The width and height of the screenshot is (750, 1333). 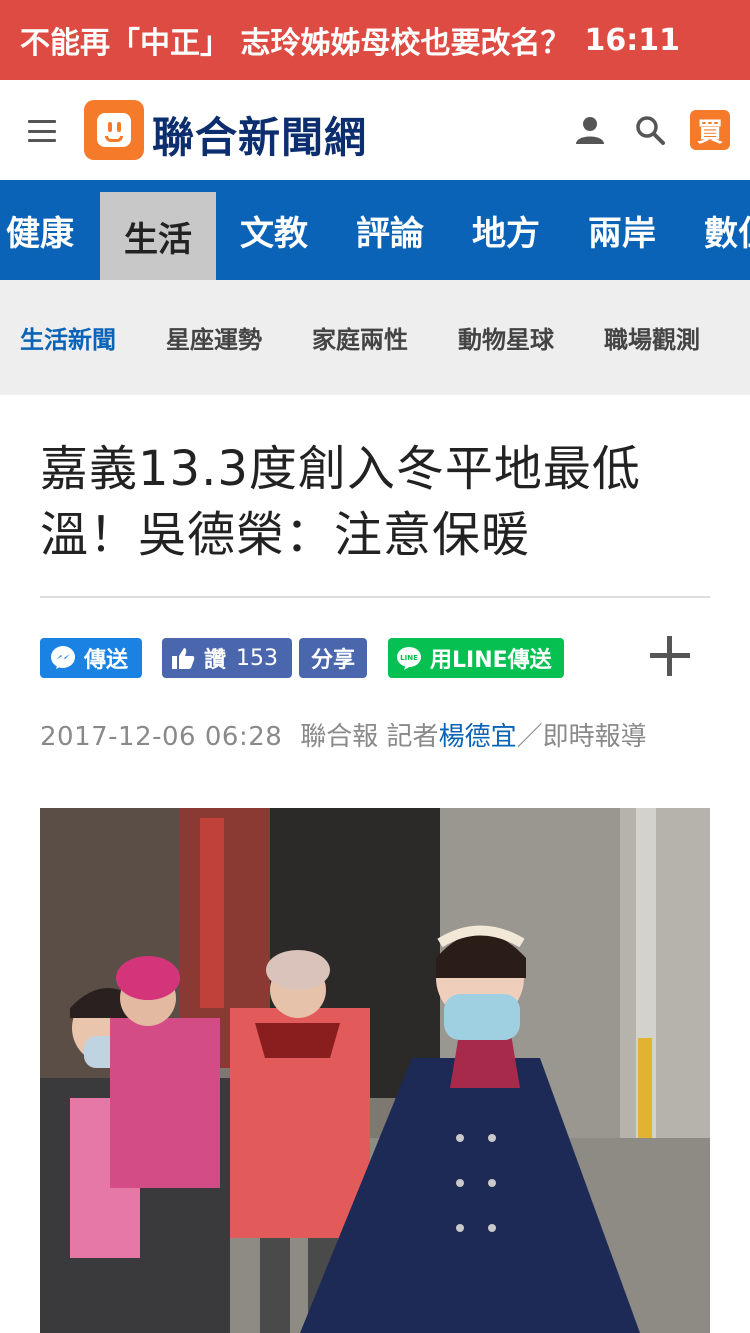 What do you see at coordinates (161, 737) in the screenshot?
I see `publish-date: 2017-12-06 06:28` at bounding box center [161, 737].